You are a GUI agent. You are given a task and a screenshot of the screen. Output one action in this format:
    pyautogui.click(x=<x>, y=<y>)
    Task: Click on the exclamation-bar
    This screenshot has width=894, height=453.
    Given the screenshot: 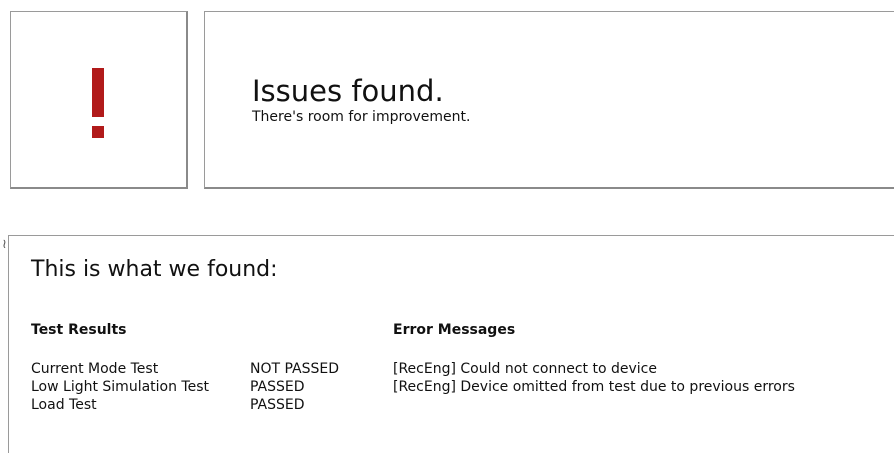 What is the action you would take?
    pyautogui.click(x=98, y=92)
    